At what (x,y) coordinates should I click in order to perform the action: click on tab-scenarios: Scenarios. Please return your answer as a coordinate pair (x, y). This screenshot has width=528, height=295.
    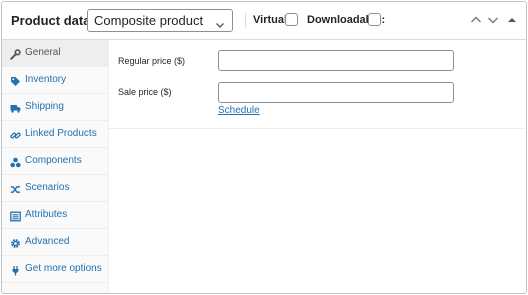
    Looking at the image, I should click on (55, 188).